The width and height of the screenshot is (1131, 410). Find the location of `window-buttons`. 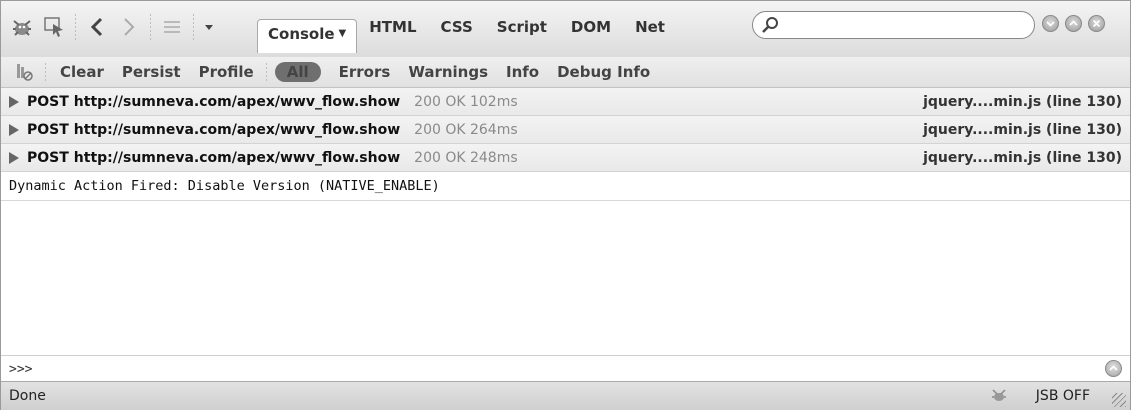

window-buttons is located at coordinates (1073, 23).